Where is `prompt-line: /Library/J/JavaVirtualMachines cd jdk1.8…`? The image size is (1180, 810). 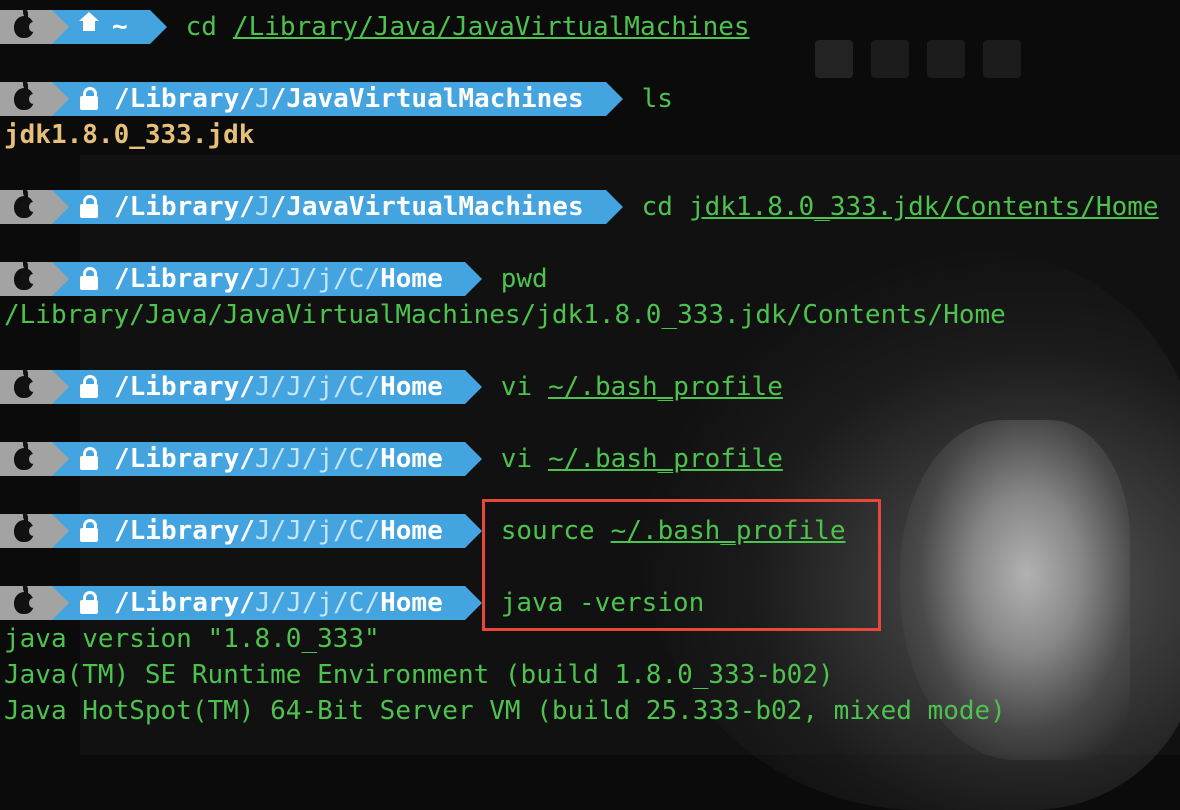
prompt-line: /Library/J/JavaVirtualMachines cd jdk1.8… is located at coordinates (579, 207).